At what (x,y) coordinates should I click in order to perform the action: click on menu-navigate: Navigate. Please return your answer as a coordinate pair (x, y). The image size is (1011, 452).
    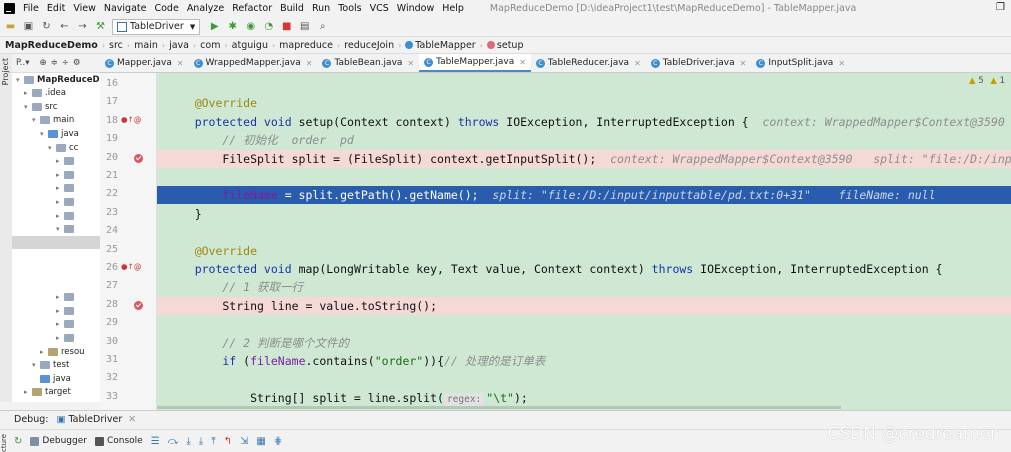
    Looking at the image, I should click on (125, 8).